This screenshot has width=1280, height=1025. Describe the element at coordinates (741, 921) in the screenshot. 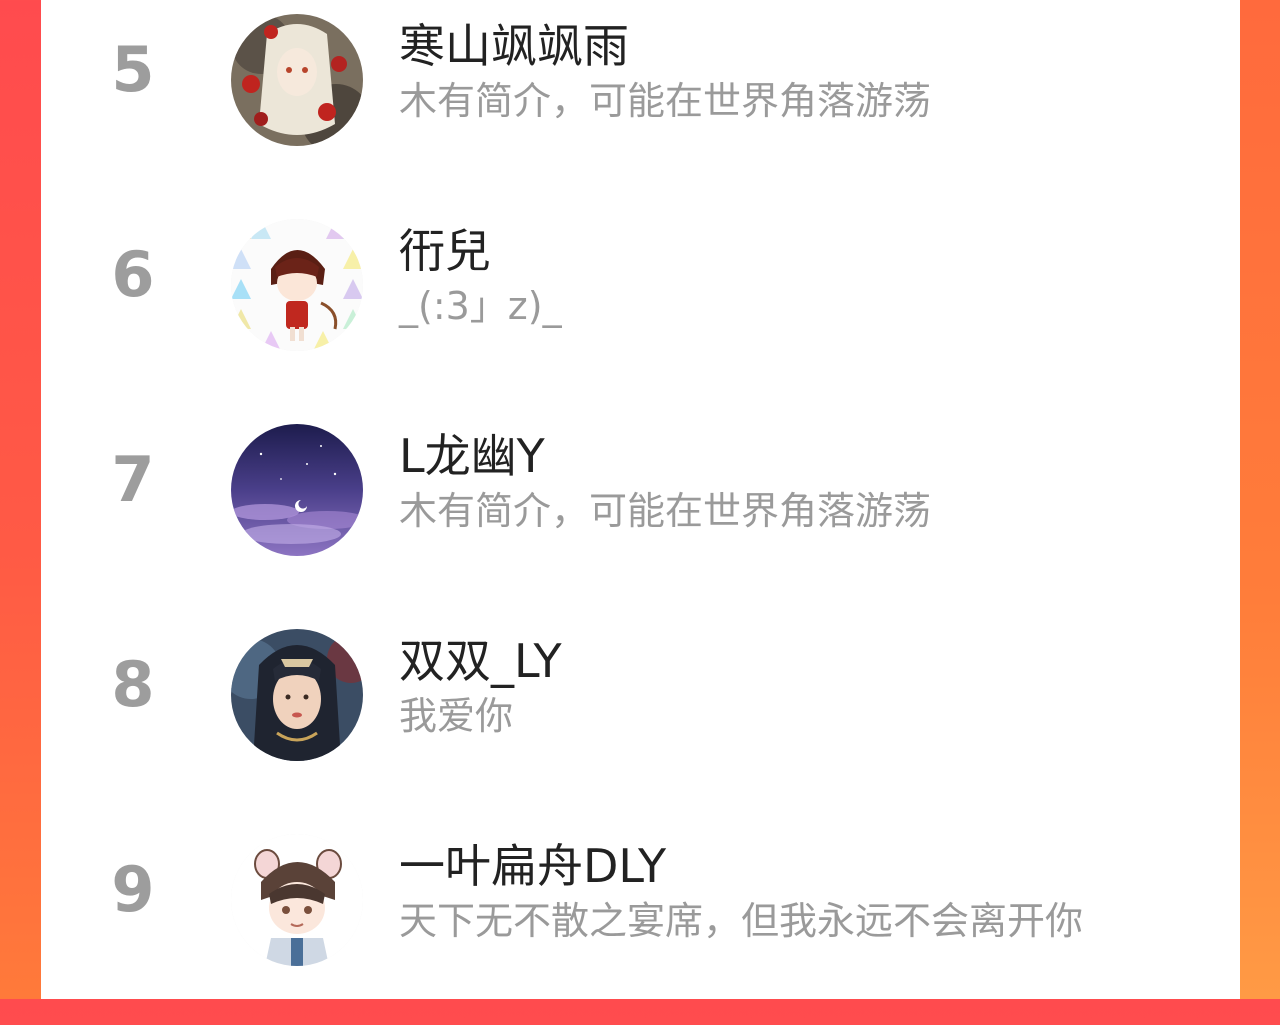

I see `user-bio: 天下无不散之宴席，但我永远不会离开你` at that location.